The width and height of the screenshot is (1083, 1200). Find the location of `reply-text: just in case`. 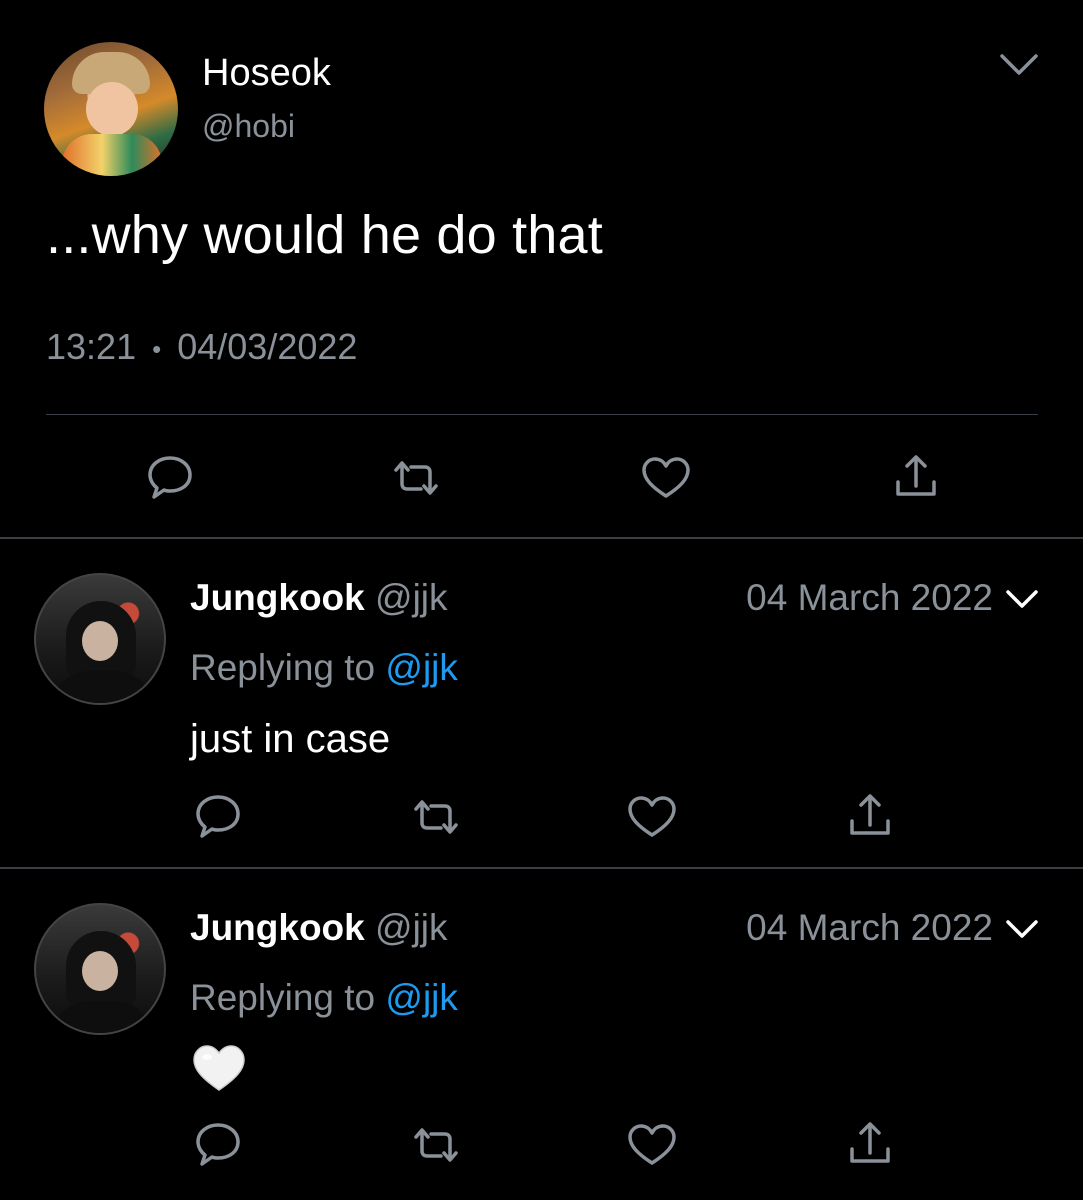

reply-text: just in case is located at coordinates (290, 739).